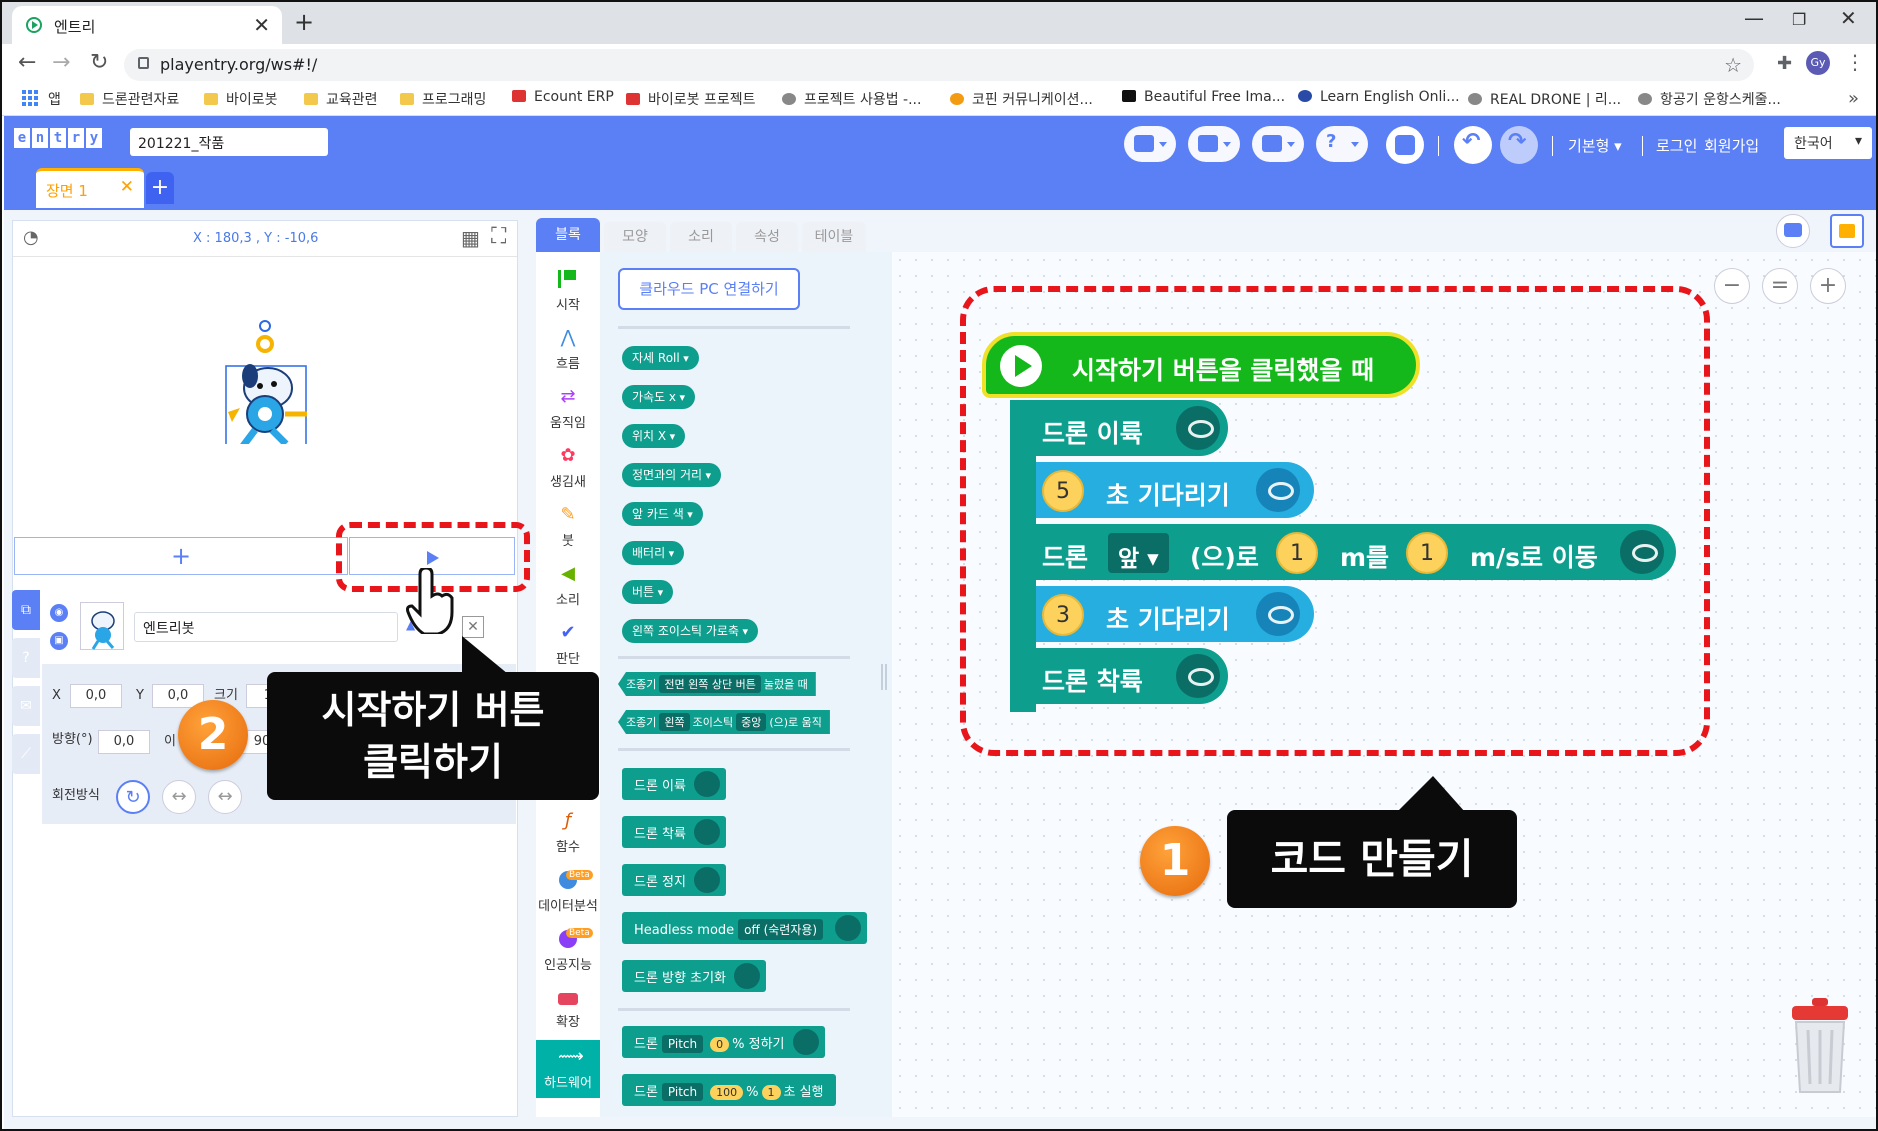 Image resolution: width=1878 pixels, height=1131 pixels. I want to click on undo-button: ↶, so click(1473, 145).